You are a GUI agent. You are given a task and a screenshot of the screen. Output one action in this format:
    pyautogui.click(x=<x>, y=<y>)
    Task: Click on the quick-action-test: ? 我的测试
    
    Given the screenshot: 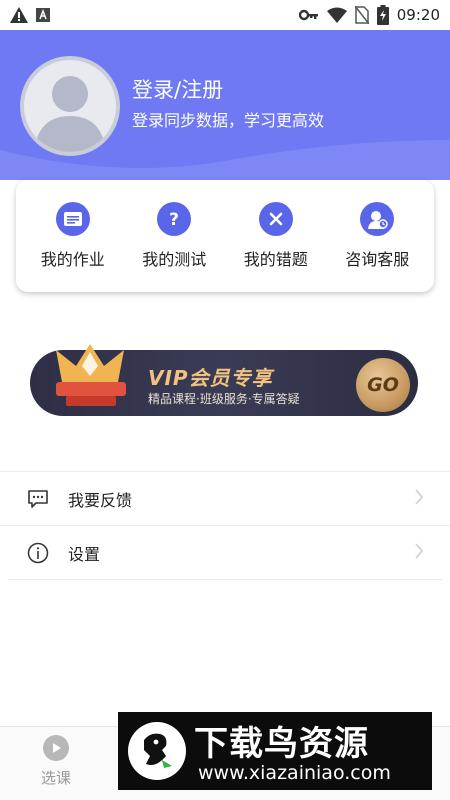 What is the action you would take?
    pyautogui.click(x=174, y=236)
    